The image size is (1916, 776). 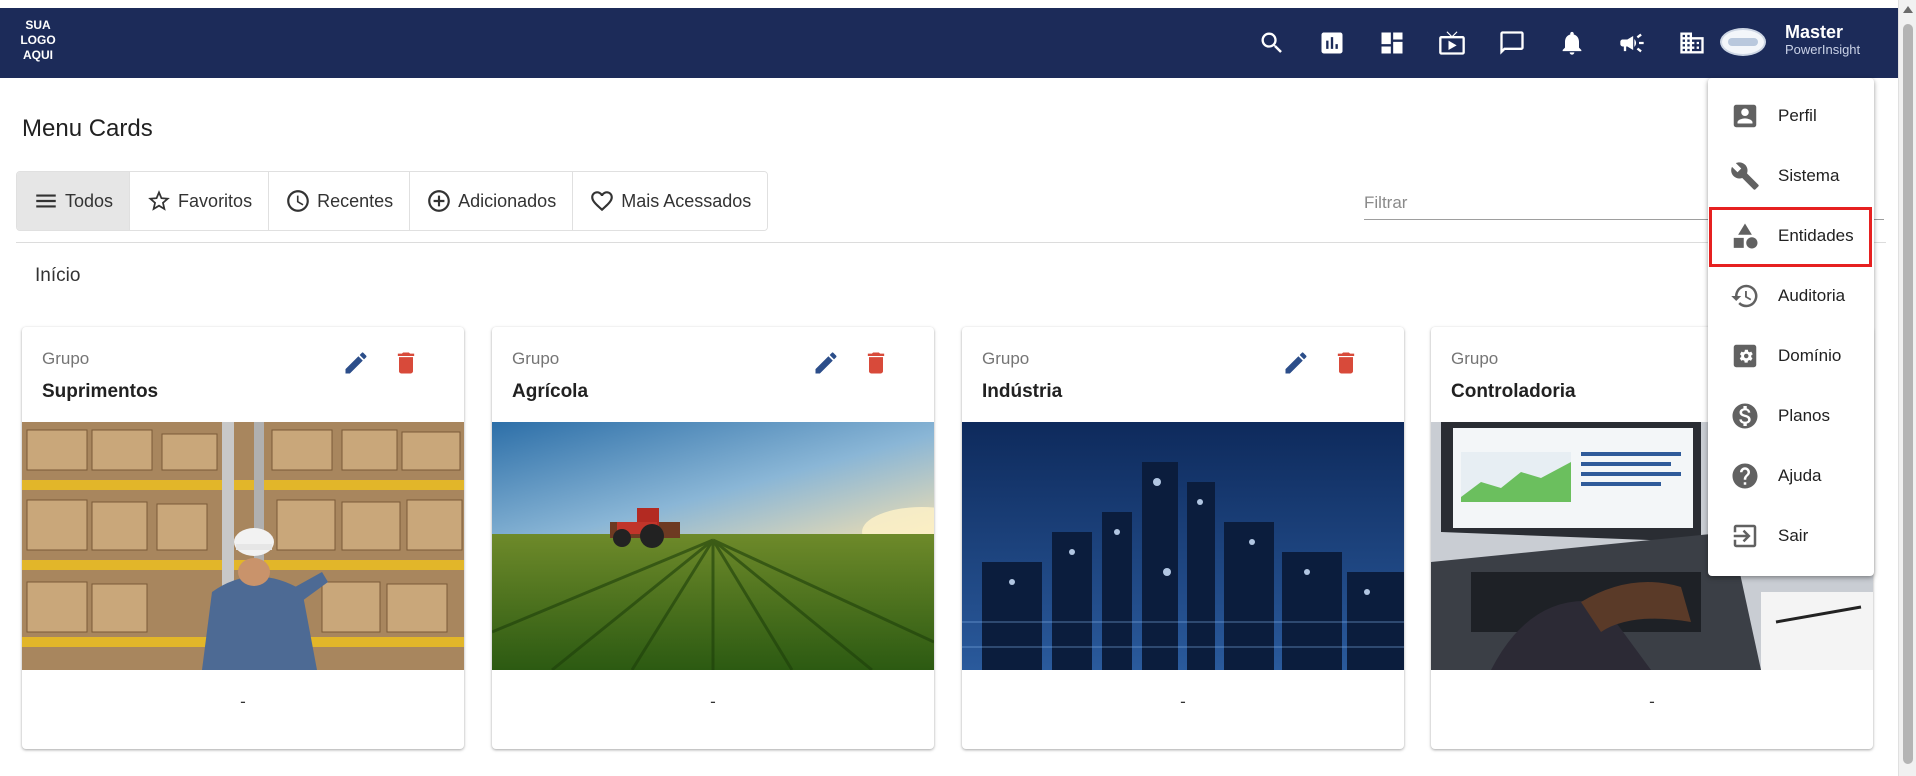 What do you see at coordinates (46, 201) in the screenshot?
I see `menu-icon` at bounding box center [46, 201].